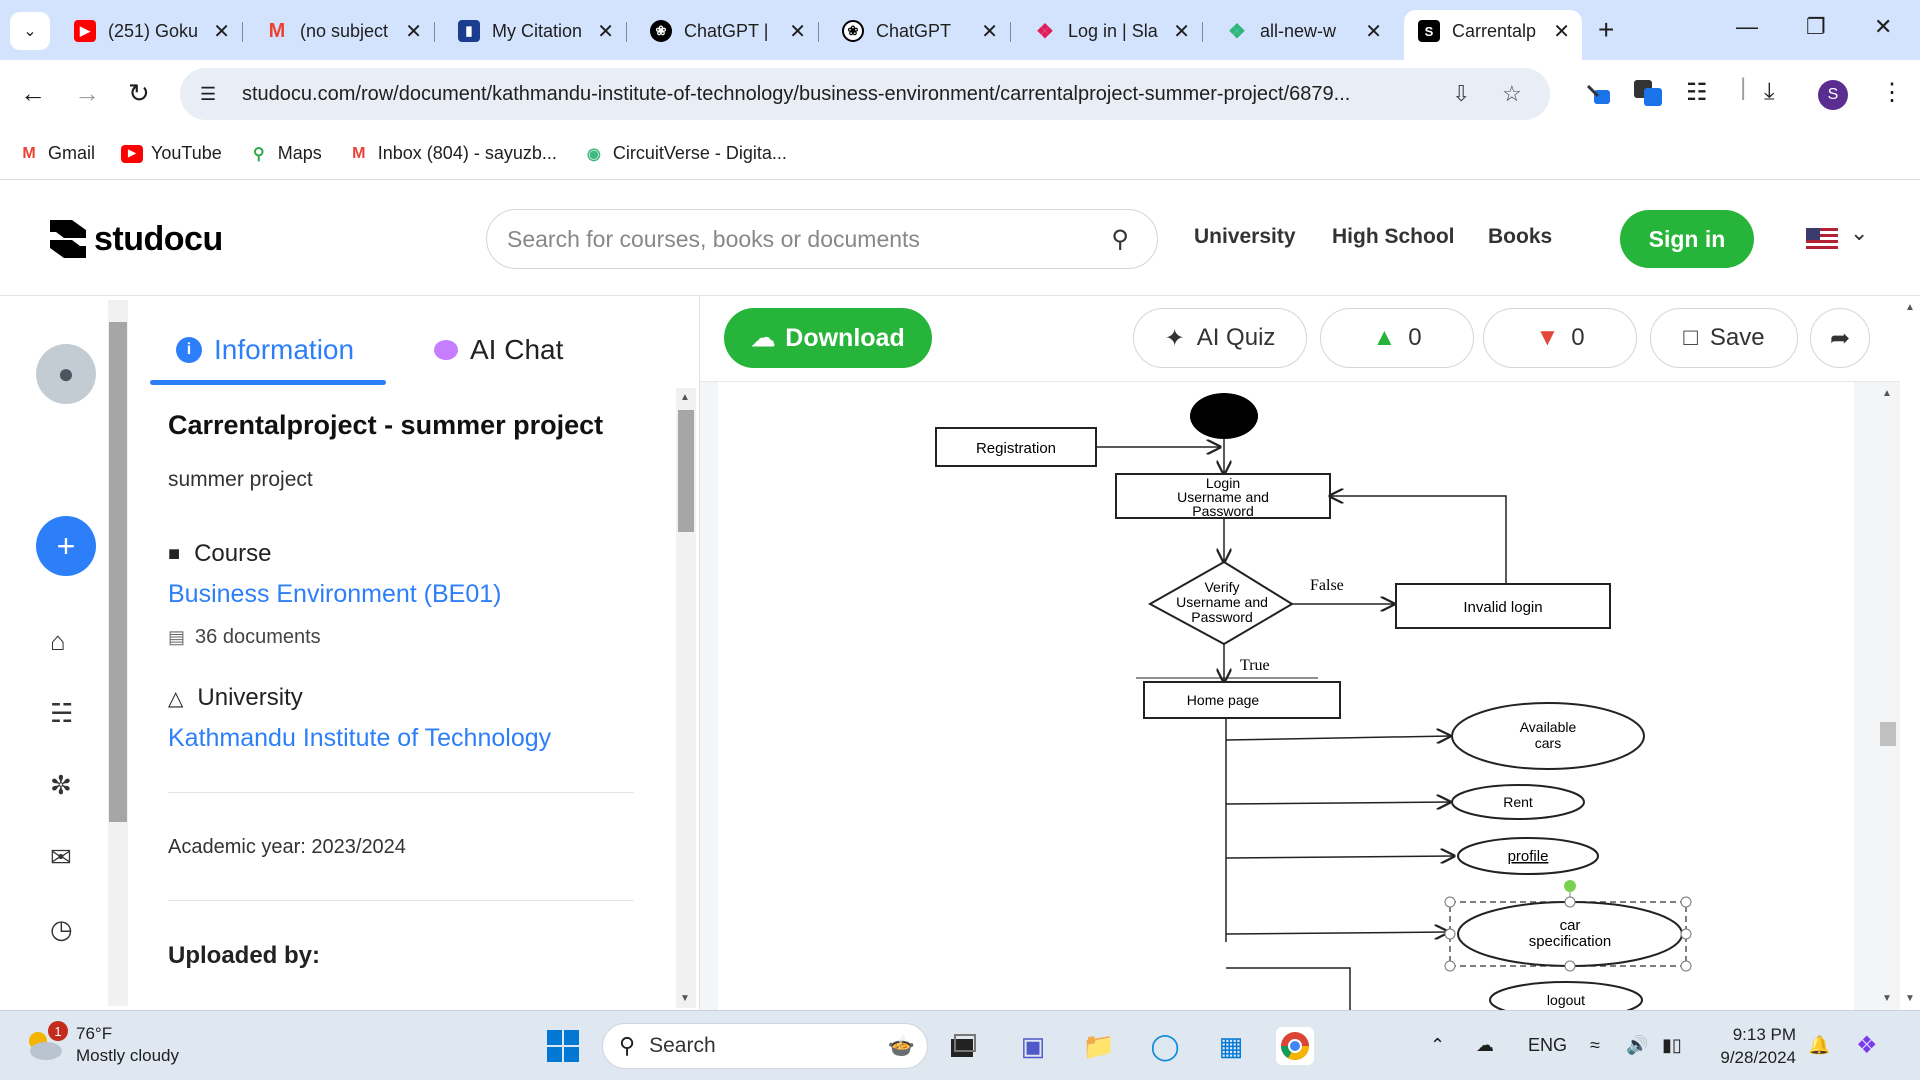 The height and width of the screenshot is (1080, 1920). What do you see at coordinates (828, 338) in the screenshot?
I see `download-button: ☁ Download` at bounding box center [828, 338].